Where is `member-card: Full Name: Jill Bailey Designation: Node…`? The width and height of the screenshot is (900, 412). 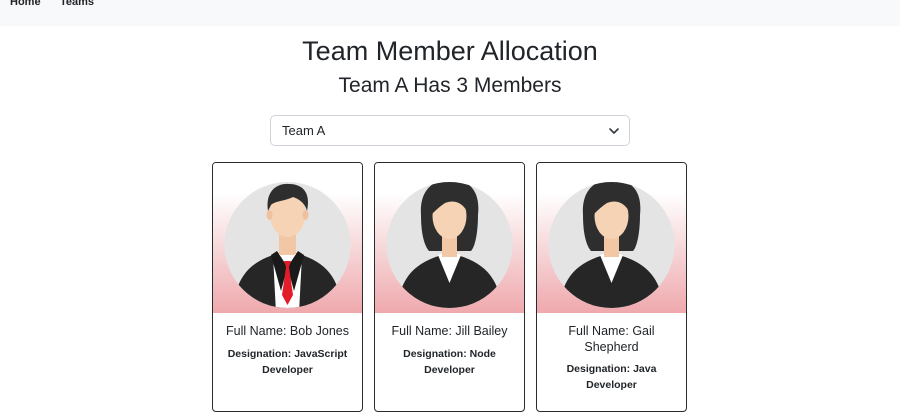 member-card: Full Name: Jill Bailey Designation: Node… is located at coordinates (449, 287).